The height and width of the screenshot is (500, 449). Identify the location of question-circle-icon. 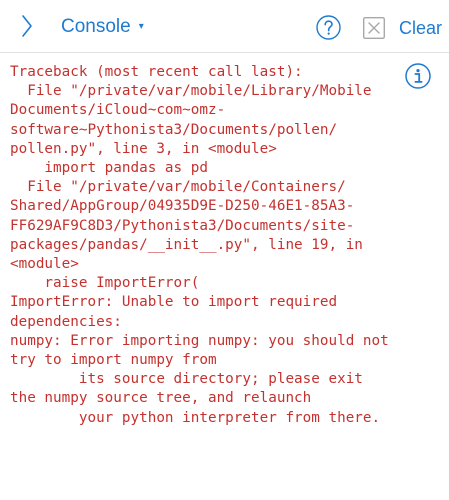
(328, 27).